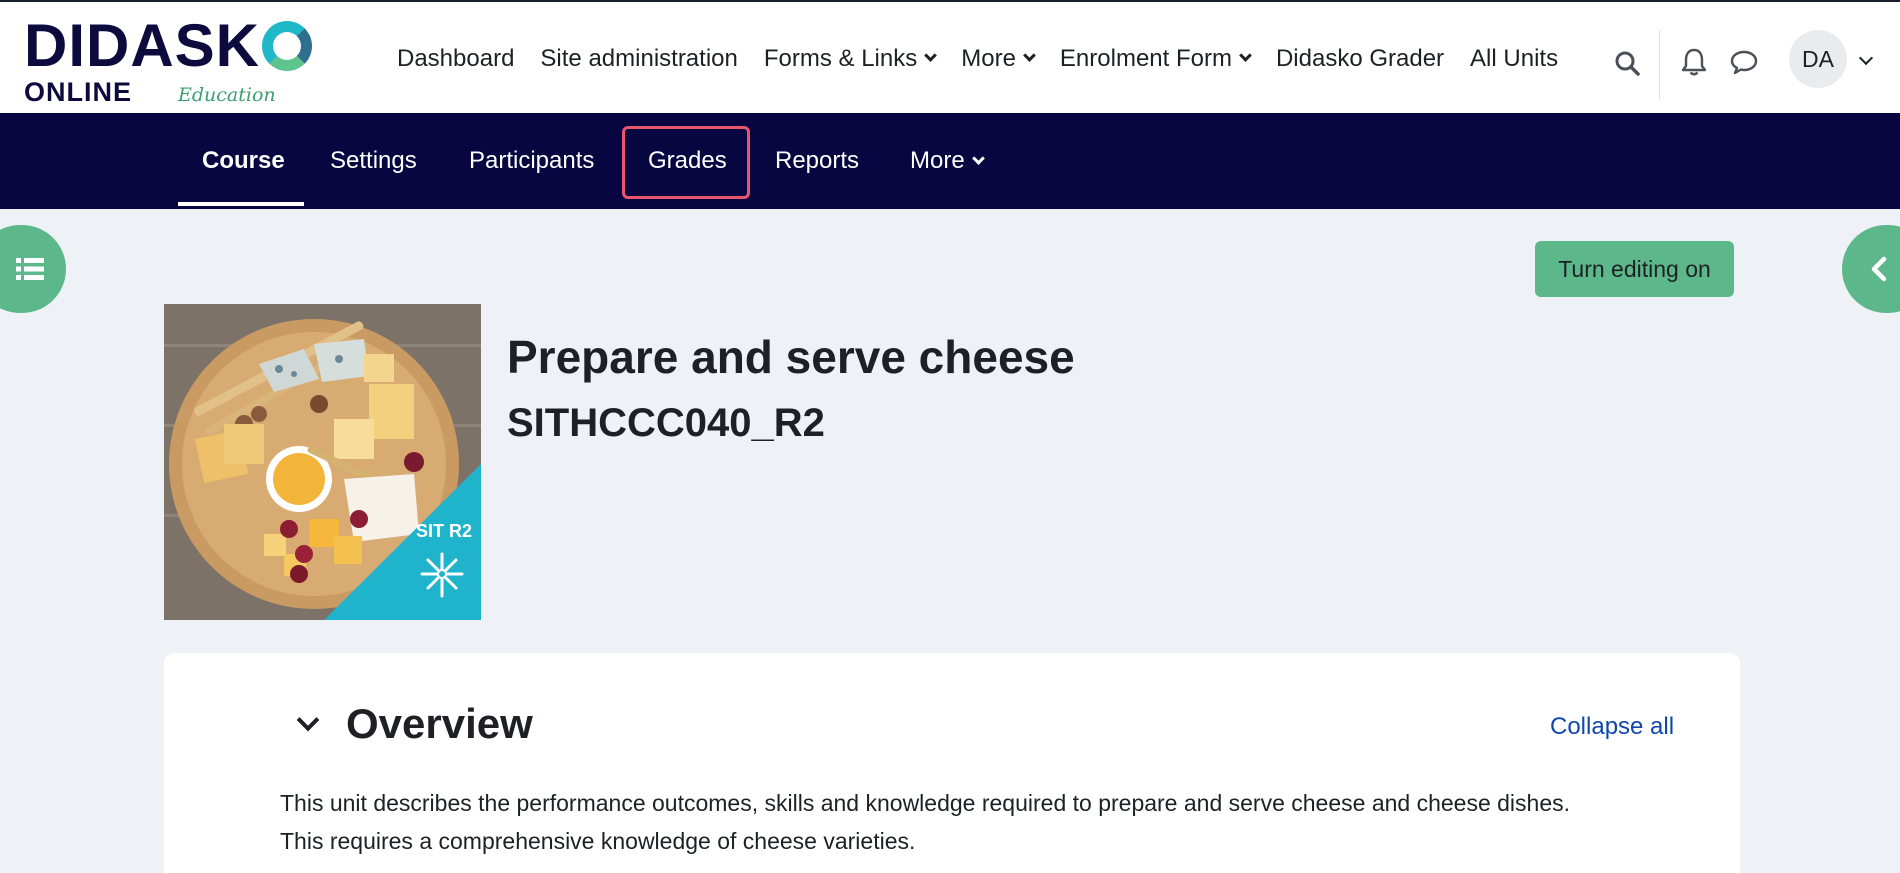  Describe the element at coordinates (1659, 65) in the screenshot. I see `navbar-divider` at that location.